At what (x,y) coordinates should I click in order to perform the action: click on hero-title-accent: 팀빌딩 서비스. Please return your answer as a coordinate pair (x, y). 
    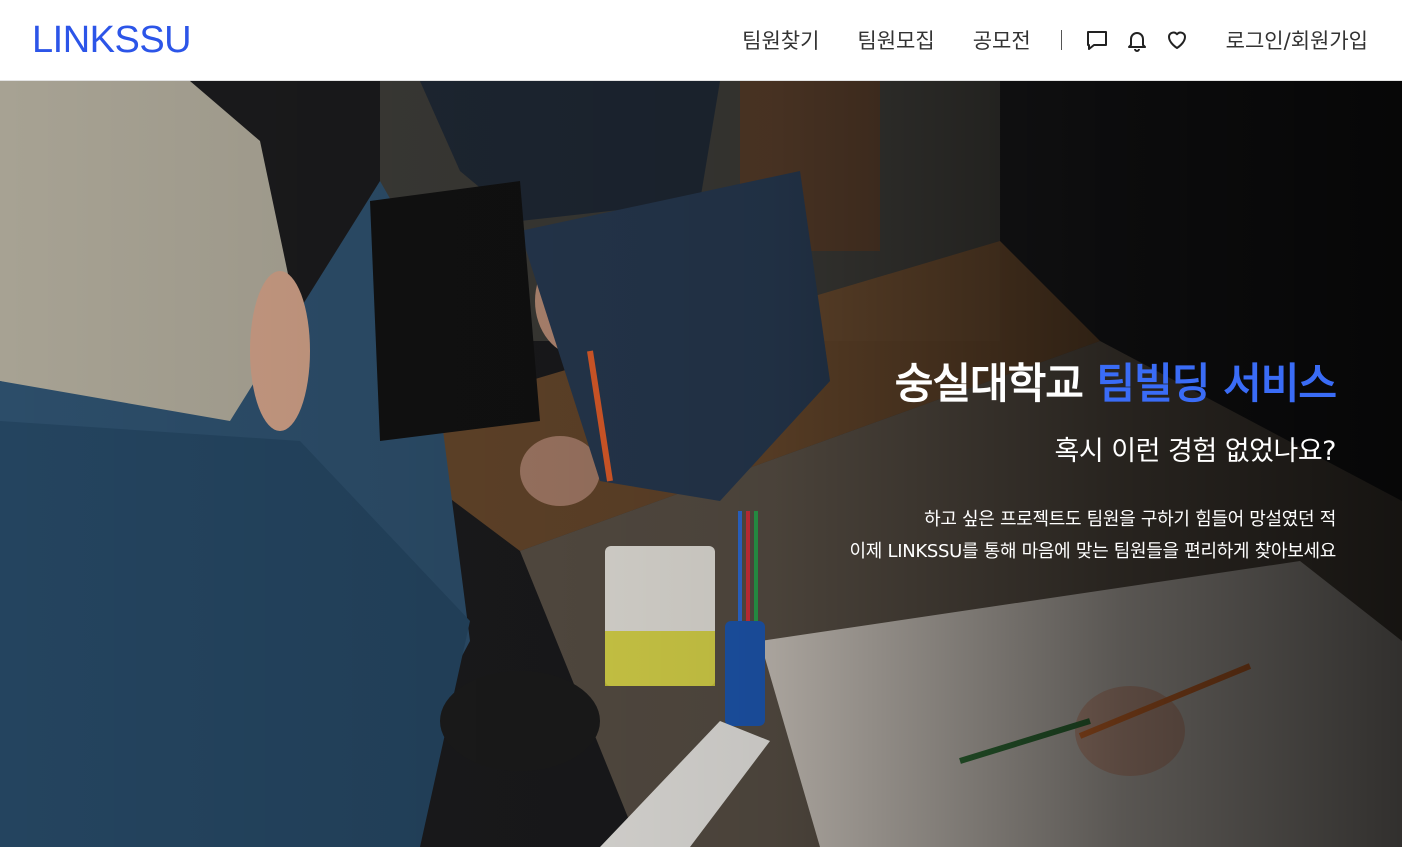
    Looking at the image, I should click on (1216, 383).